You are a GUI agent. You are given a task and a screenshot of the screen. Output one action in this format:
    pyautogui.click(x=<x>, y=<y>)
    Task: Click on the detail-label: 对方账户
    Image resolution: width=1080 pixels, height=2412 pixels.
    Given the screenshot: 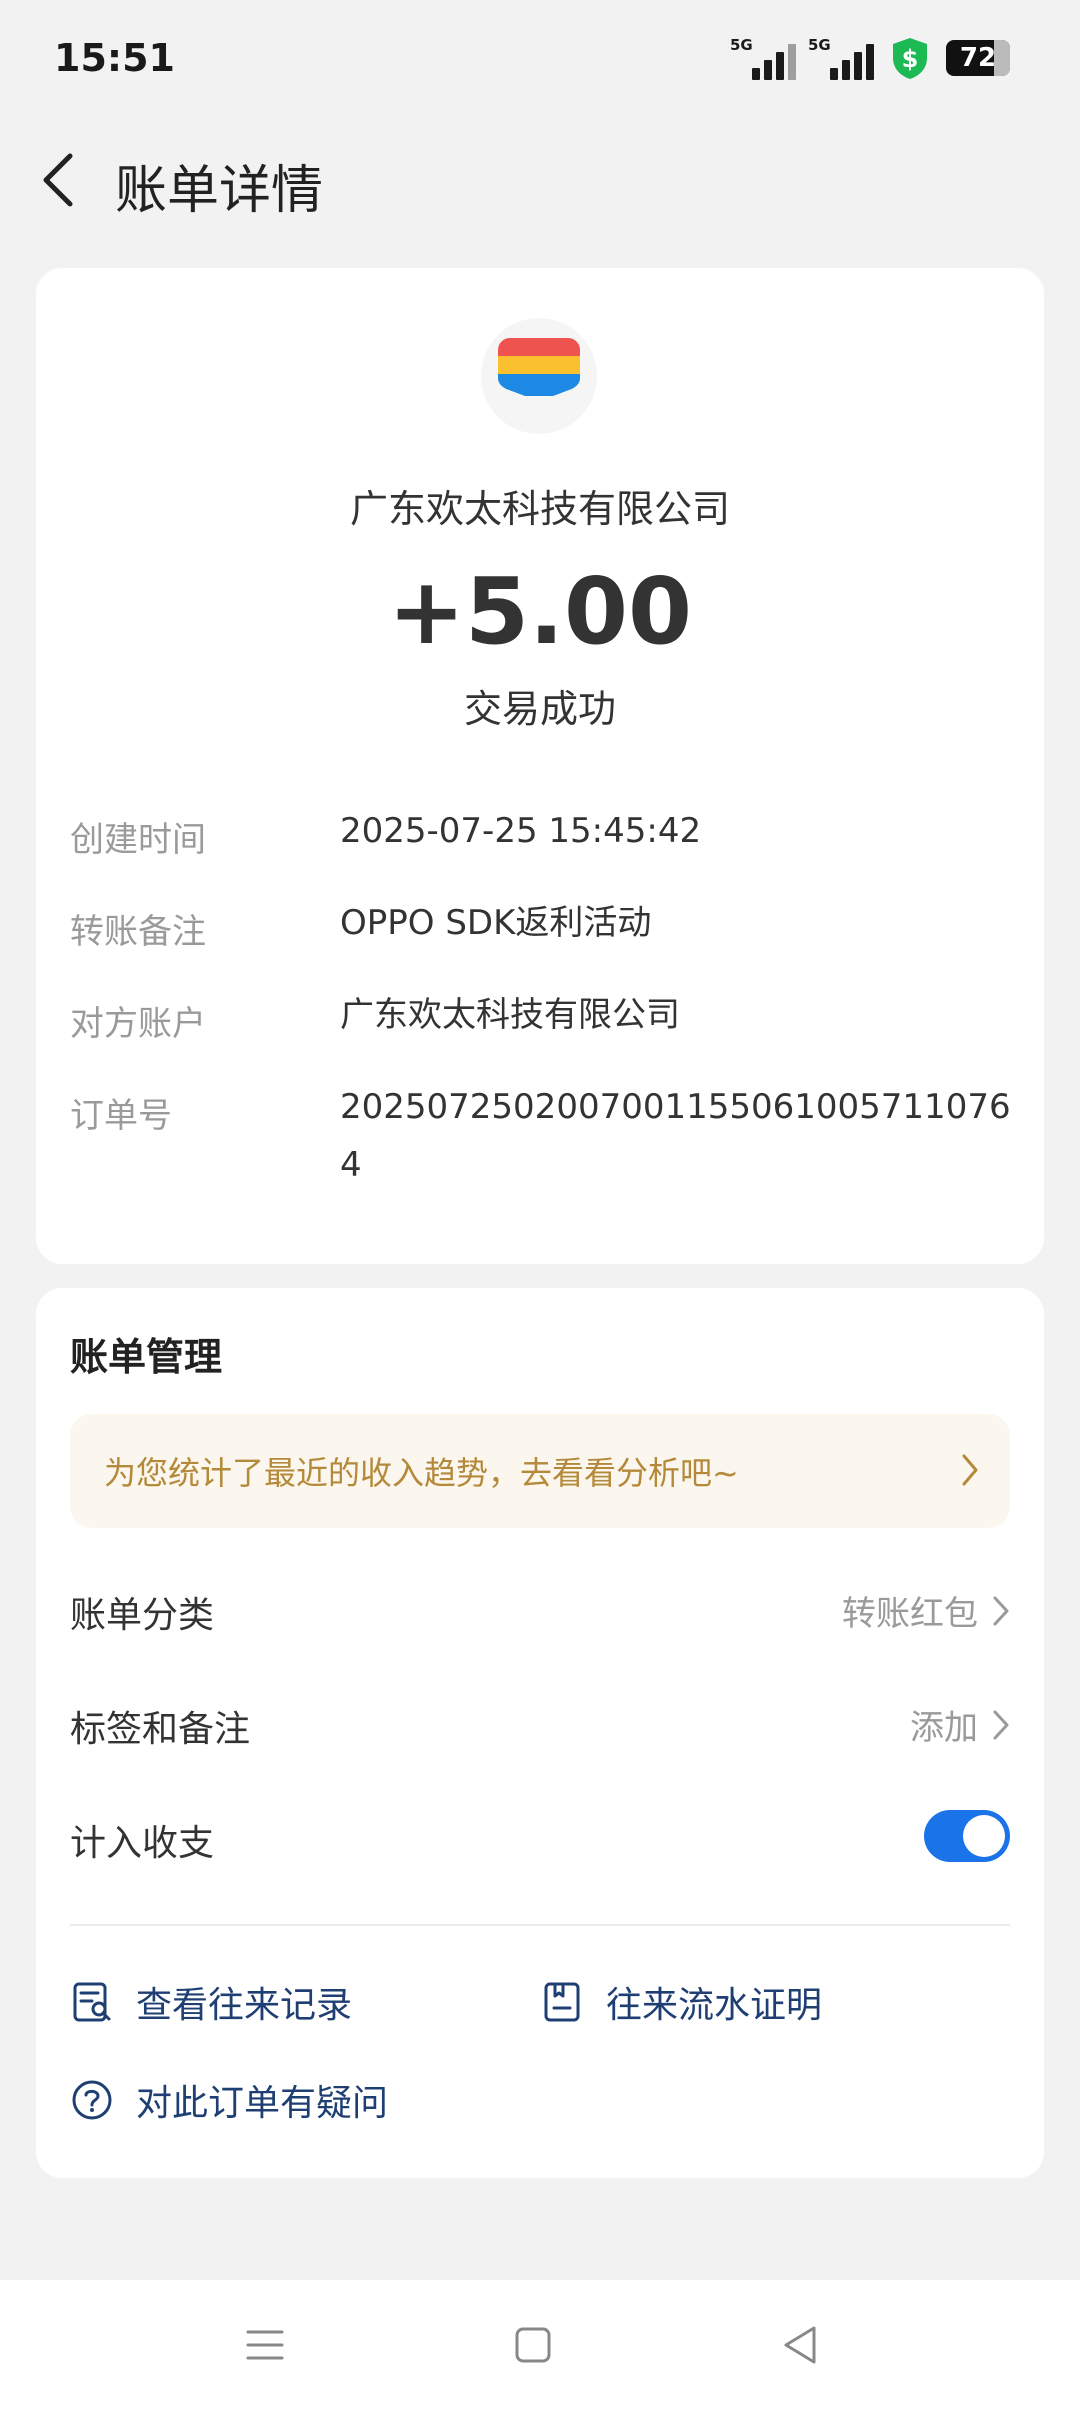 What is the action you would take?
    pyautogui.click(x=138, y=1024)
    